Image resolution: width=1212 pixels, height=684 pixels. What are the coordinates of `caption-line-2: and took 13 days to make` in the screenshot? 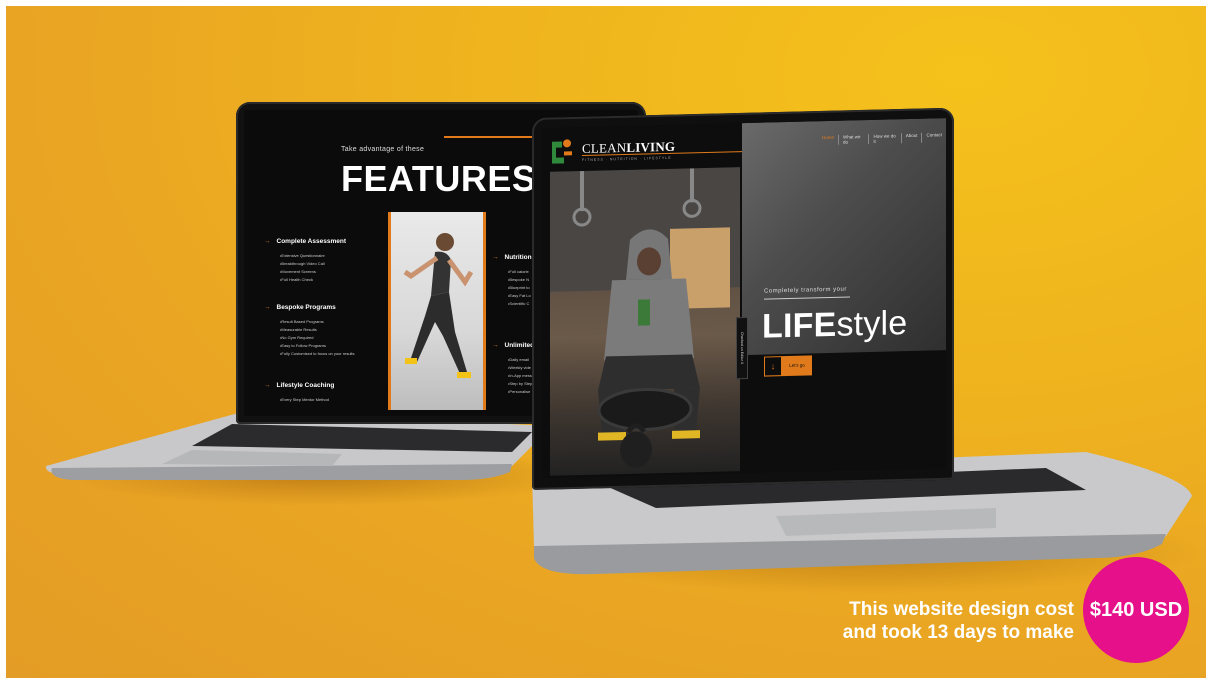 It's located at (958, 632).